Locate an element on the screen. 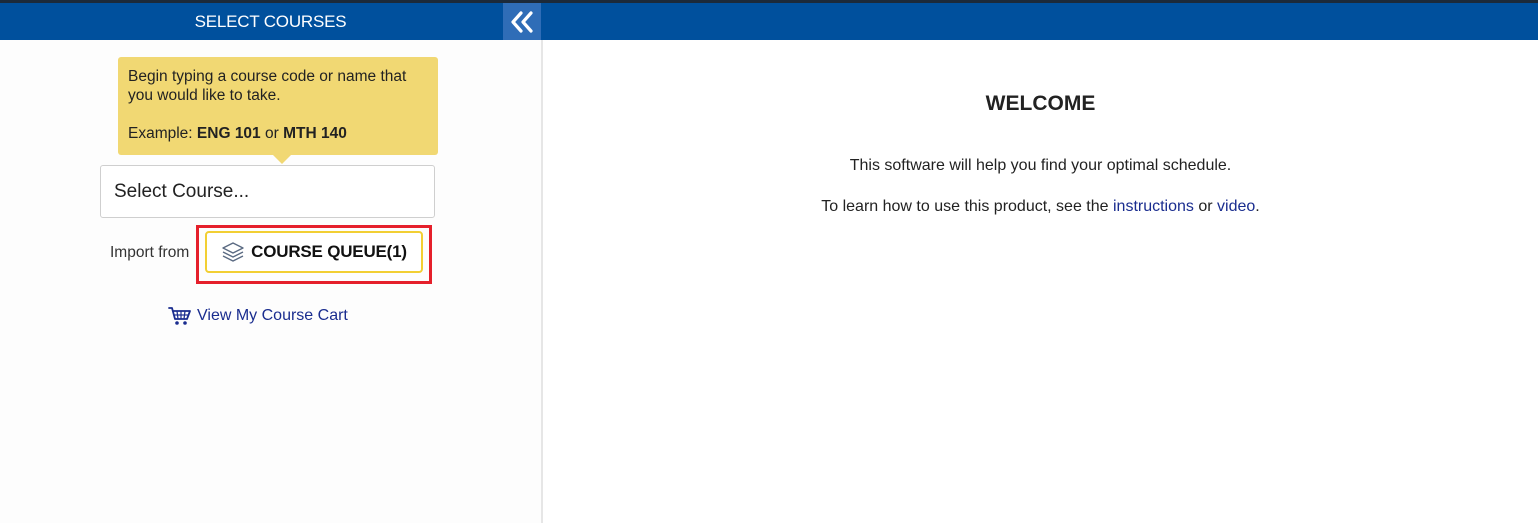 The height and width of the screenshot is (523, 1538). view-course-cart-link: View My Course Cart is located at coordinates (258, 316).